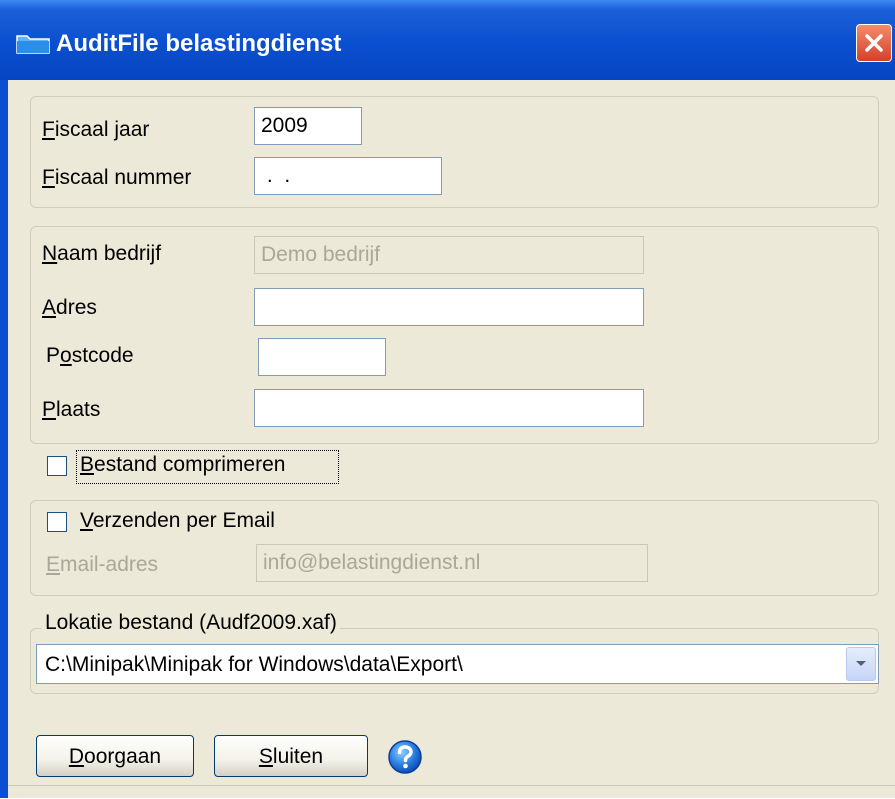  Describe the element at coordinates (322, 357) in the screenshot. I see `postcode-input` at that location.